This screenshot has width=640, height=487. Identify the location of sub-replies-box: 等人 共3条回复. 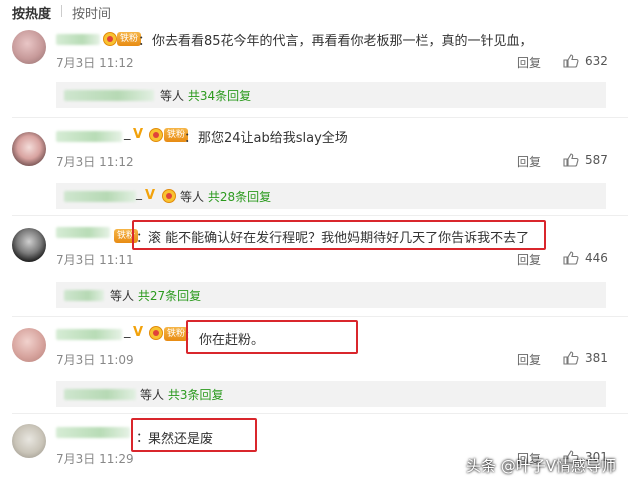
(331, 394).